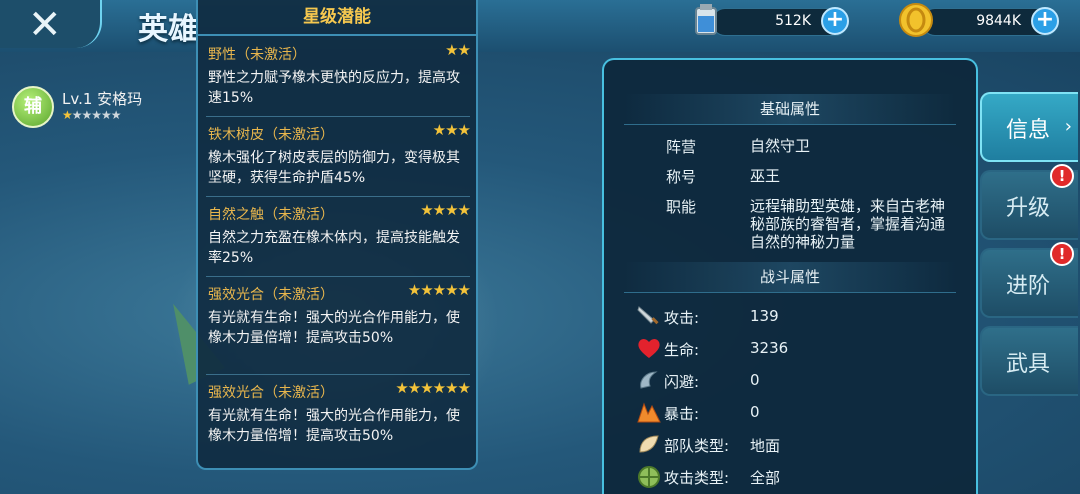 The width and height of the screenshot is (1080, 494). I want to click on attack-type-label: 攻击类型:, so click(697, 478).